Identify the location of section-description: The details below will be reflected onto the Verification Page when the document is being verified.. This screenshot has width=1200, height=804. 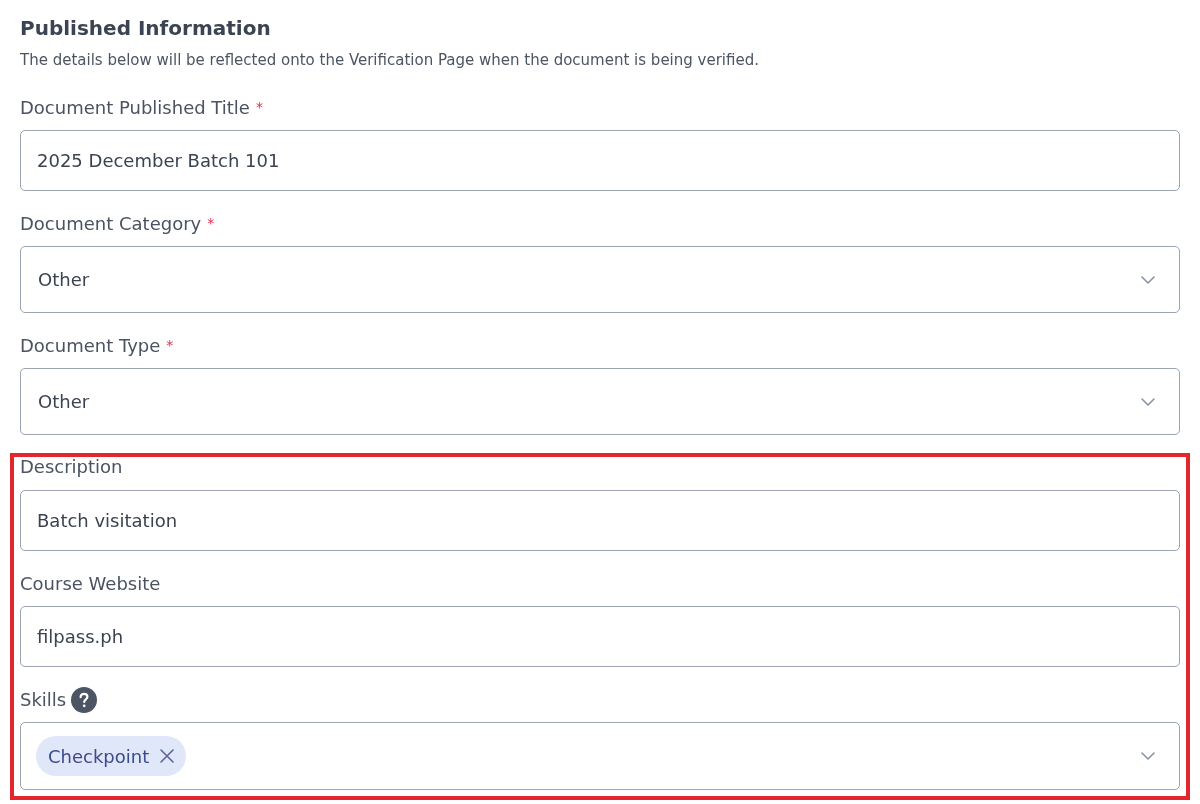
(390, 60).